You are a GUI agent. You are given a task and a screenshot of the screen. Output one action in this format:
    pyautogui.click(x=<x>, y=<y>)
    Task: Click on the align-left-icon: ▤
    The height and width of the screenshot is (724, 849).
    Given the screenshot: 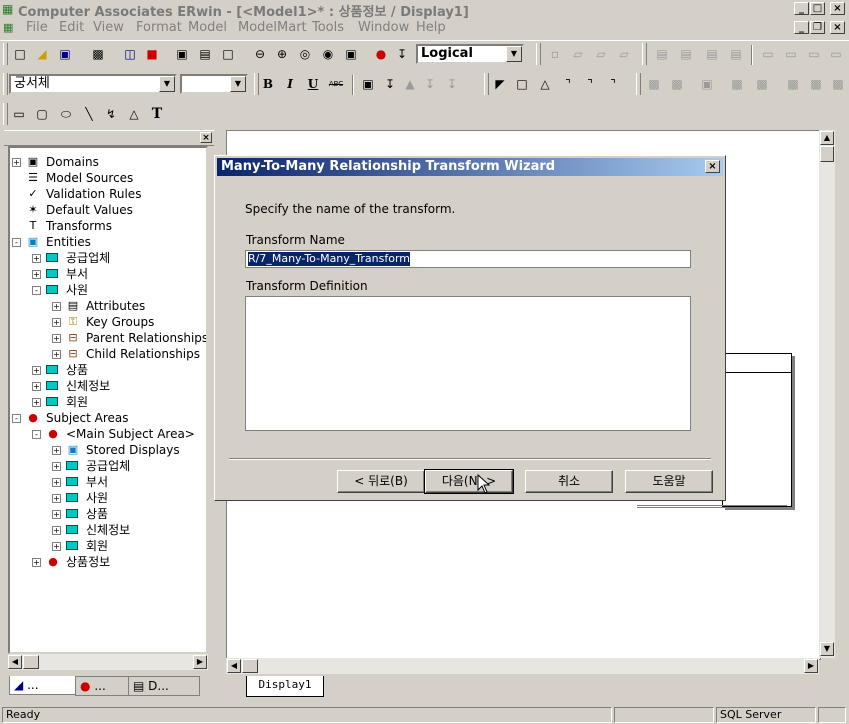 What is the action you would take?
    pyautogui.click(x=712, y=54)
    